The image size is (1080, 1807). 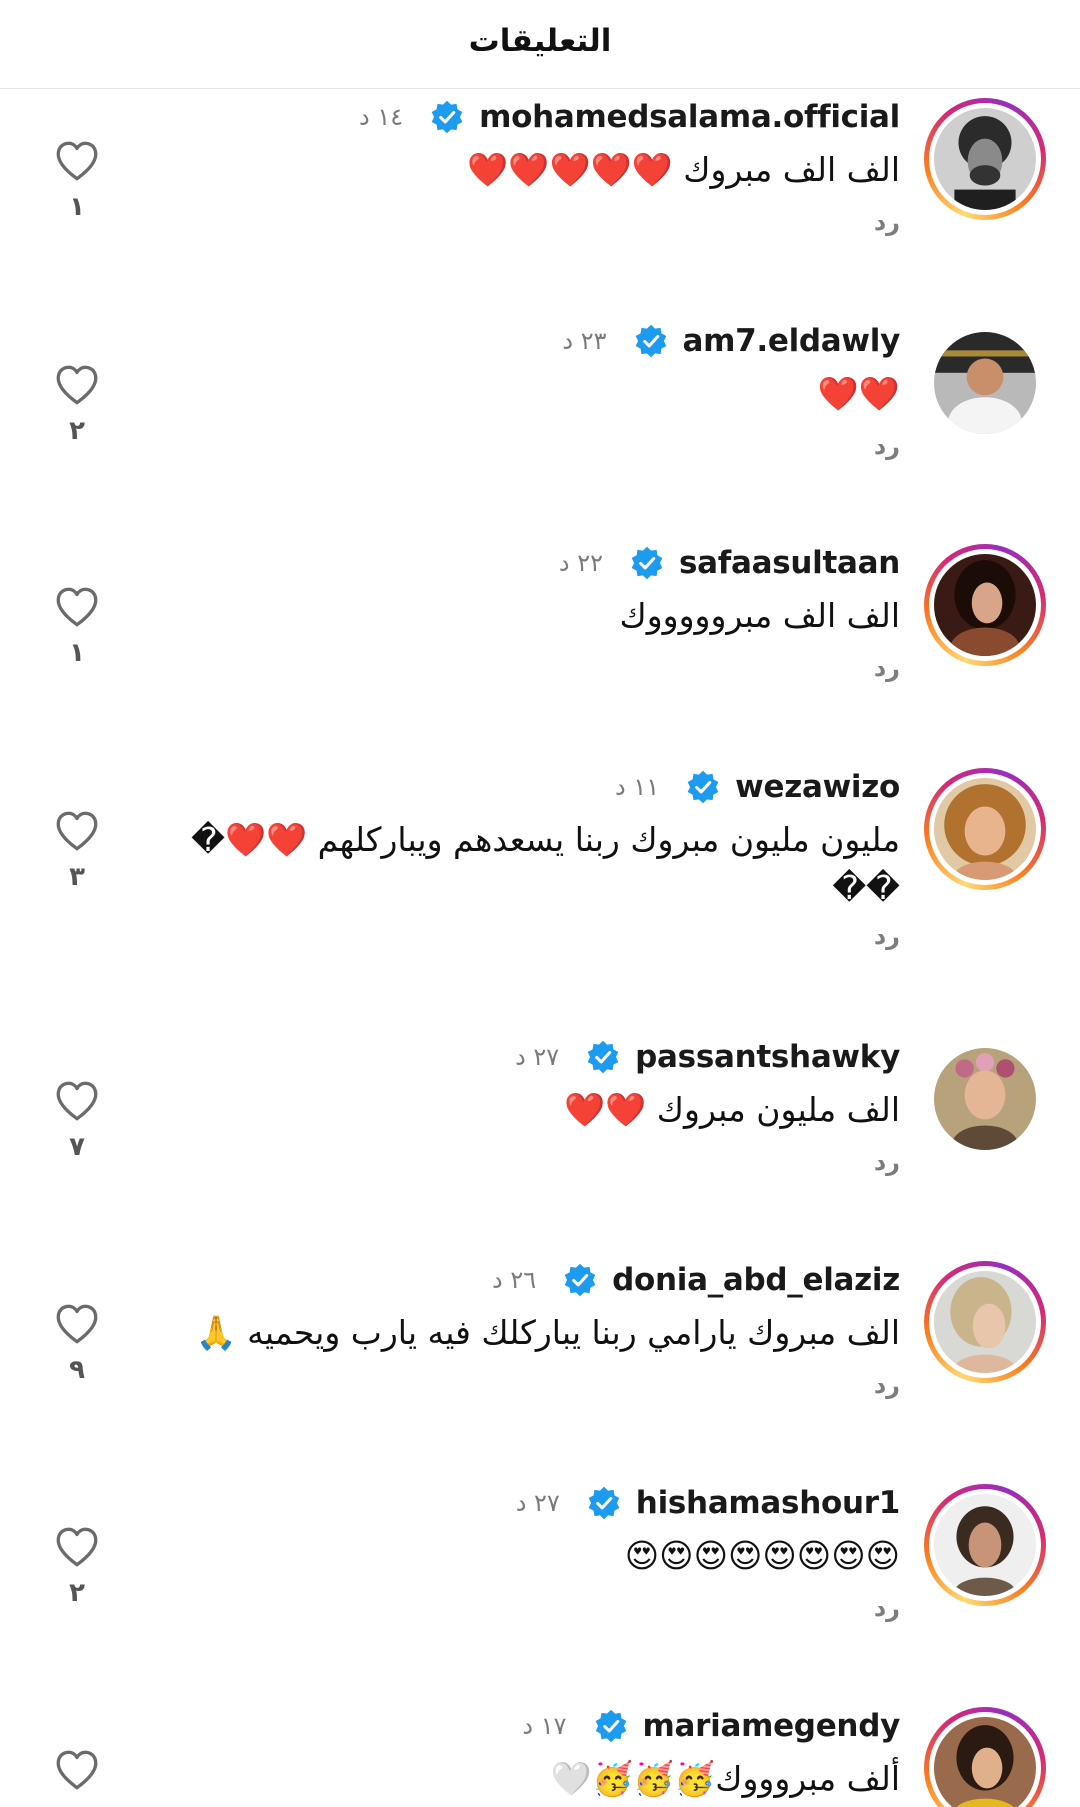 What do you see at coordinates (584, 341) in the screenshot?
I see `timestamp: ٢٣ د` at bounding box center [584, 341].